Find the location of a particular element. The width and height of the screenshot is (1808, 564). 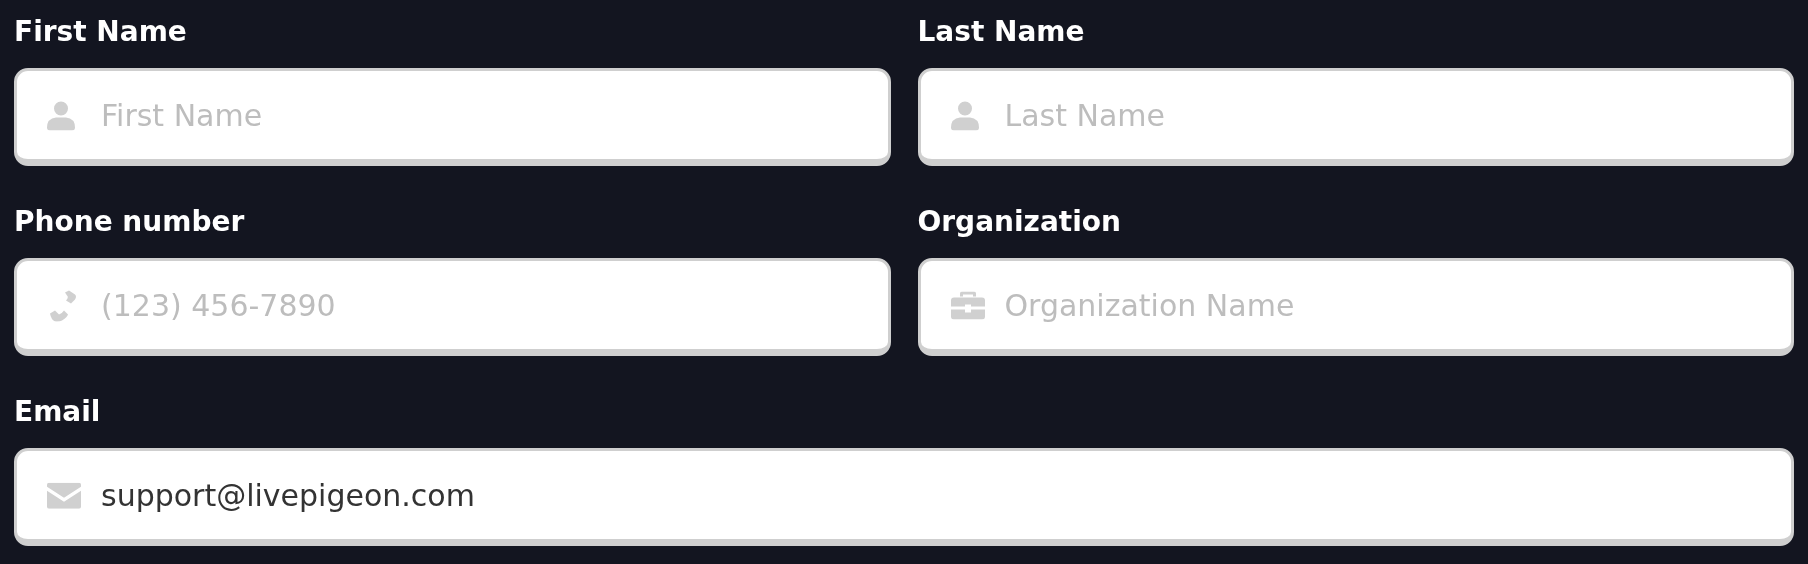

input-field: Organization Name is located at coordinates (1355, 307).